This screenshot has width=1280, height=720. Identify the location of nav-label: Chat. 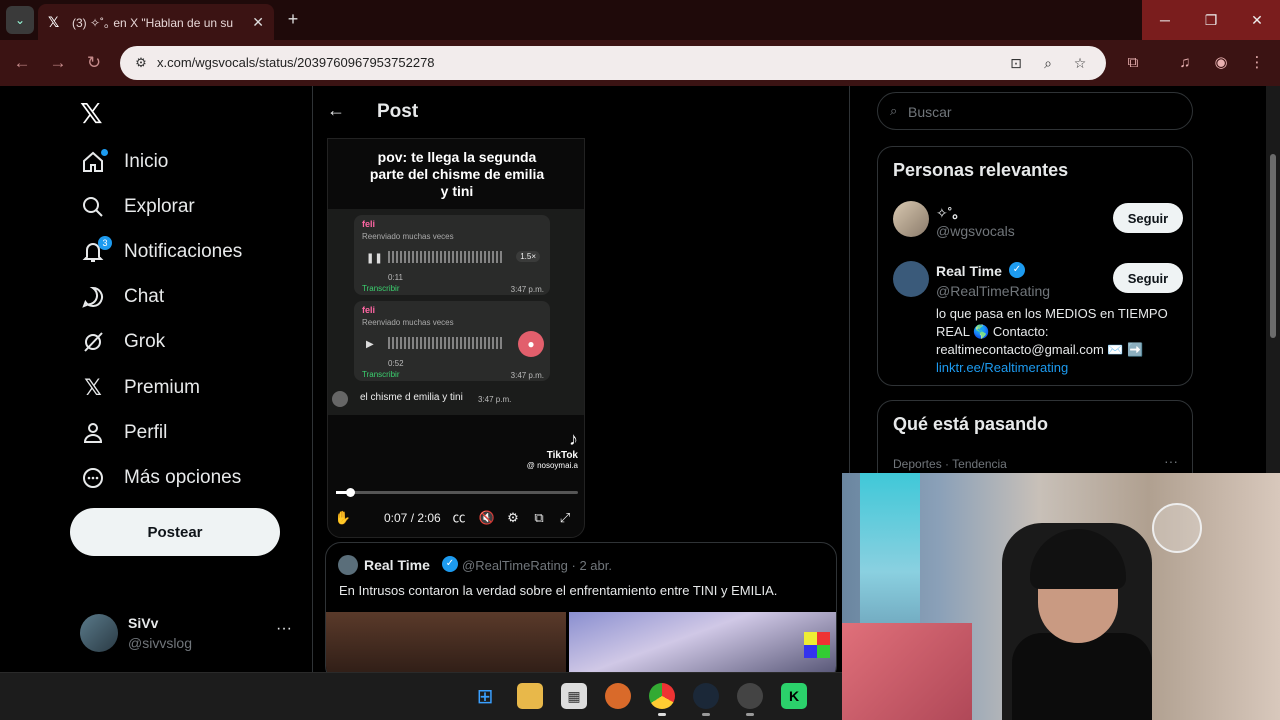
(144, 296).